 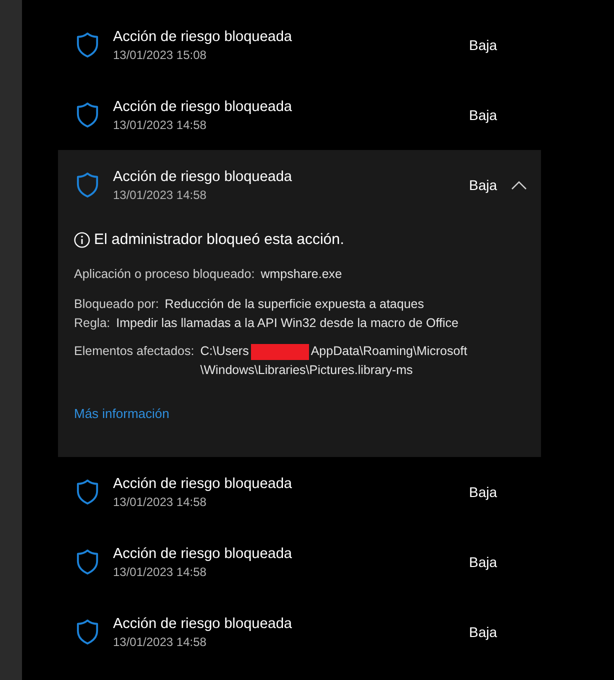 I want to click on notice-text: El administrador bloqueó esta acción., so click(x=219, y=240).